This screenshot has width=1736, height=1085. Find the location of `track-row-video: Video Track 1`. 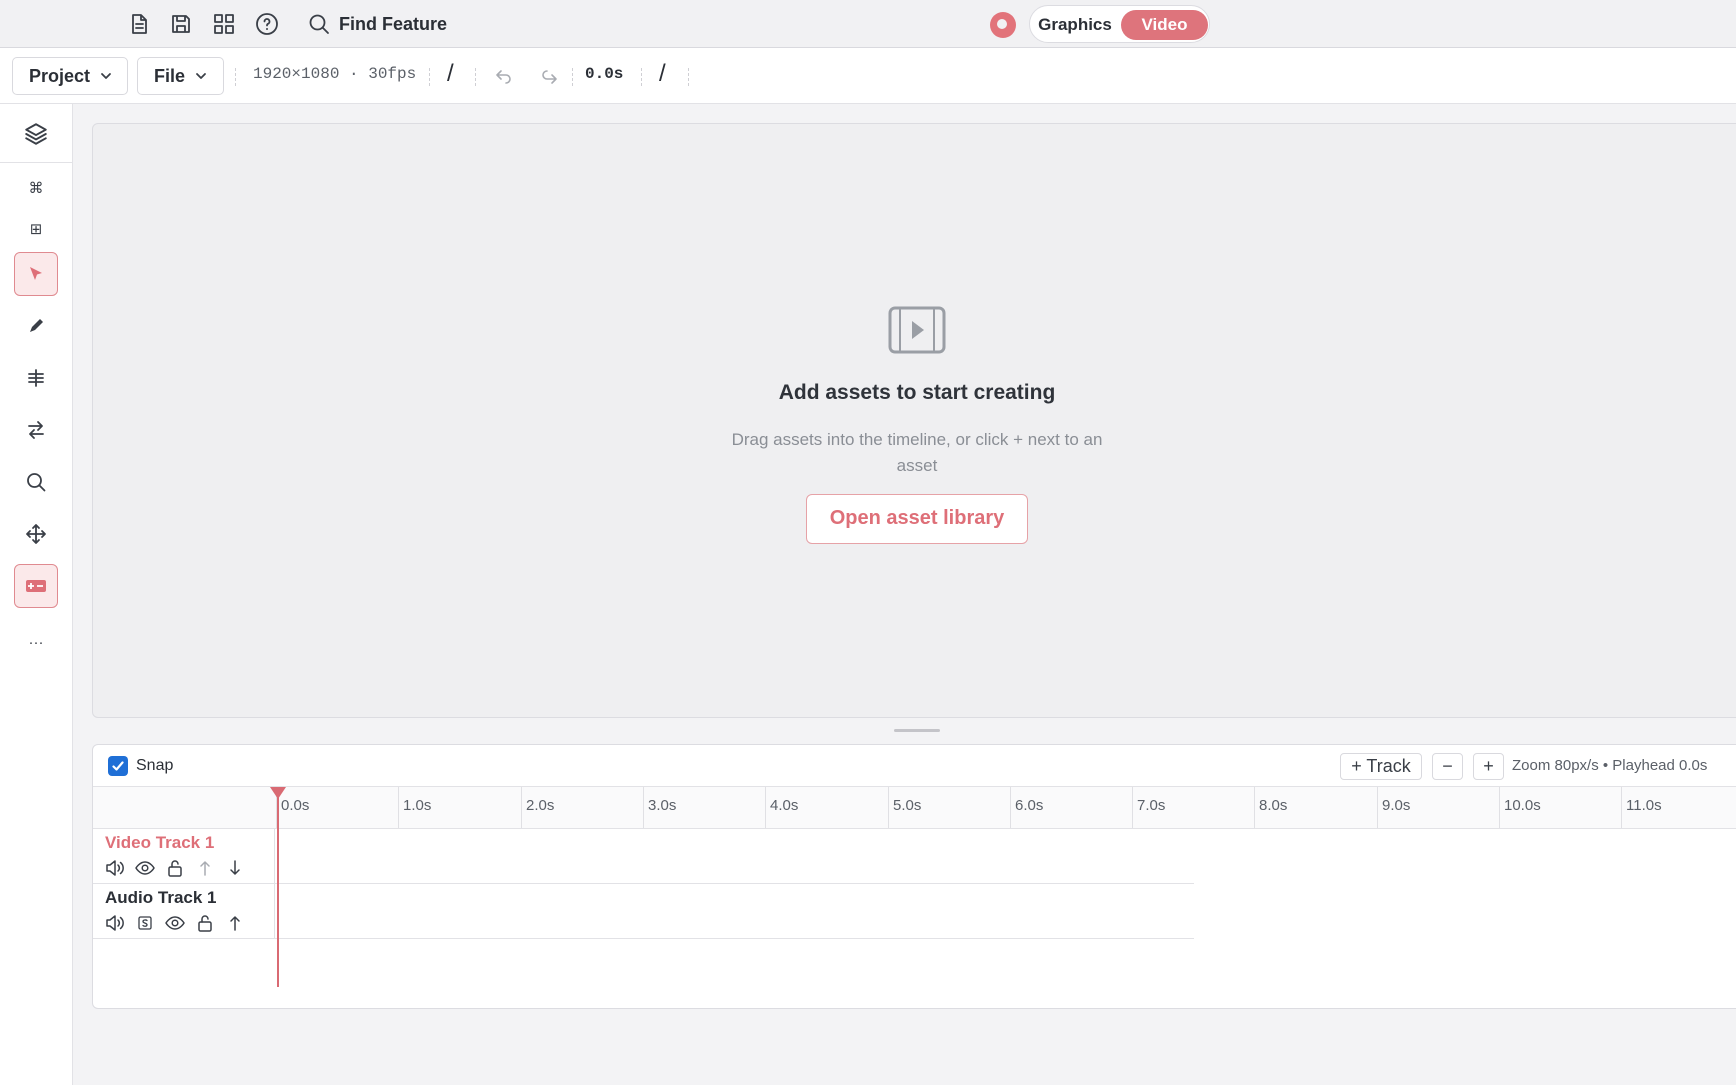

track-row-video: Video Track 1 is located at coordinates (643, 856).